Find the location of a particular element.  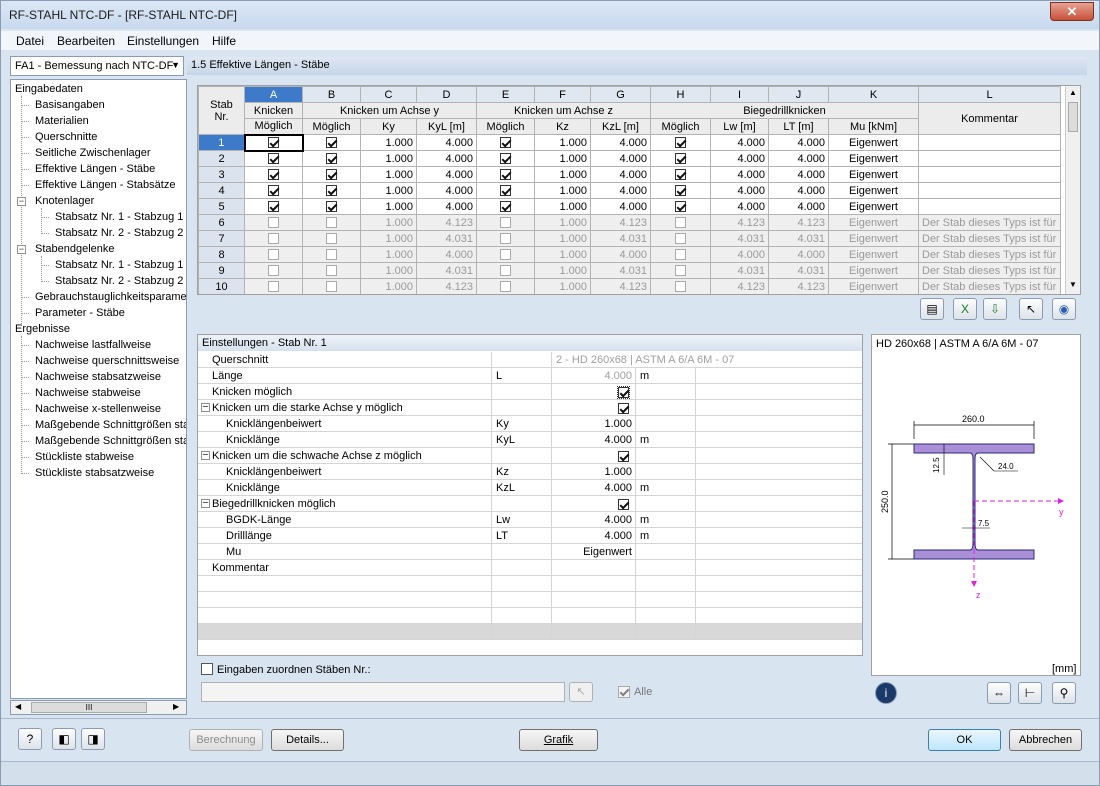

setting-value: Eigenwert is located at coordinates (607, 552).